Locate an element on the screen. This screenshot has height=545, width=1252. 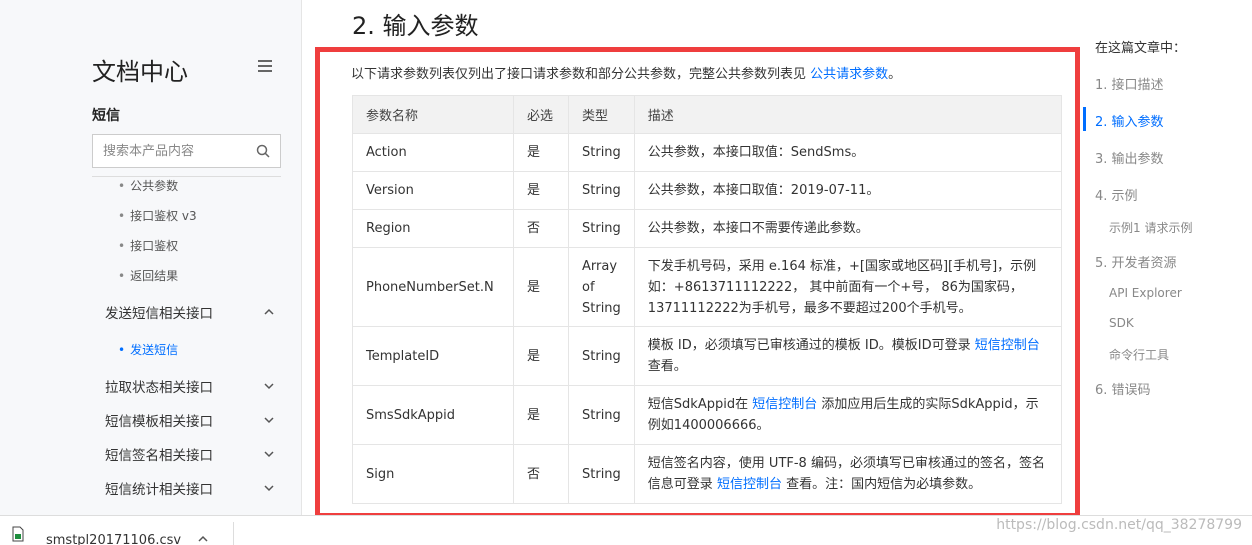
doc-center-title: 文档中心 is located at coordinates (140, 69).